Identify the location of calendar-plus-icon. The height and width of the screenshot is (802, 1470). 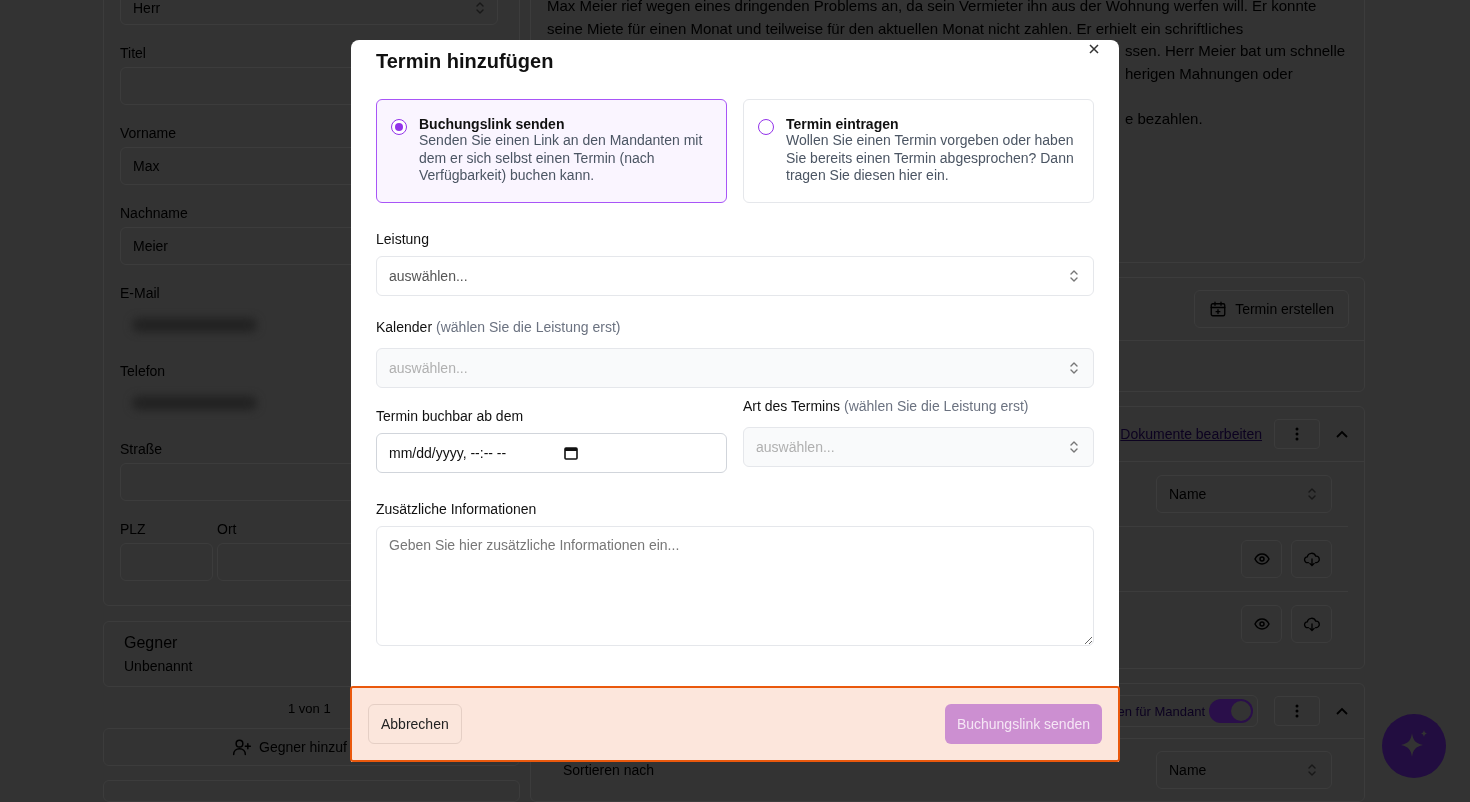
(1218, 308).